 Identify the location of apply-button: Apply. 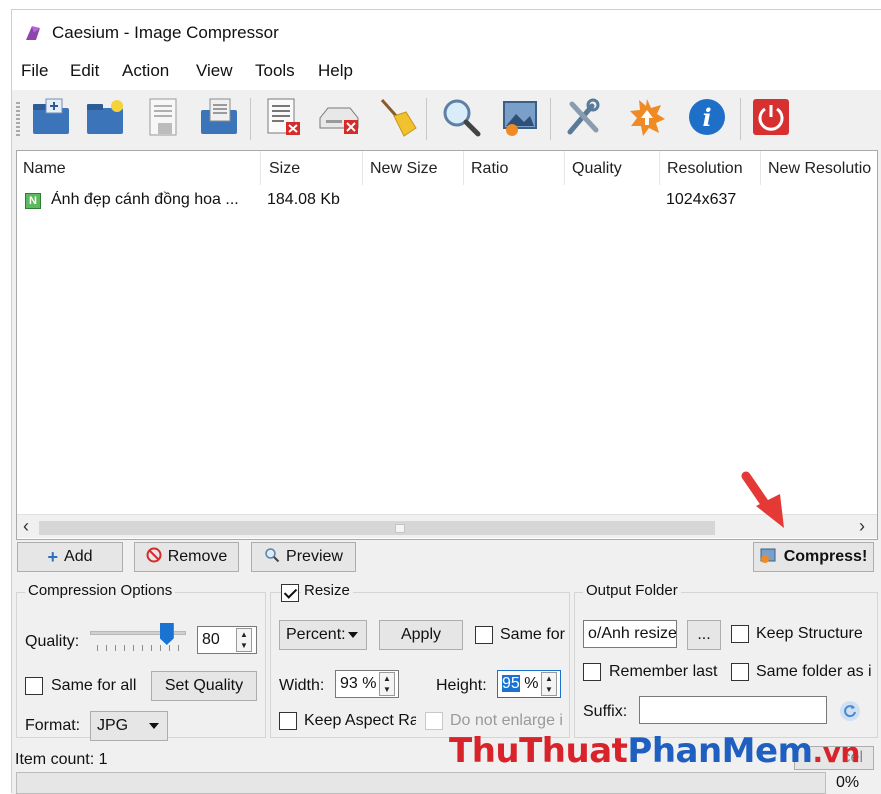
(421, 635).